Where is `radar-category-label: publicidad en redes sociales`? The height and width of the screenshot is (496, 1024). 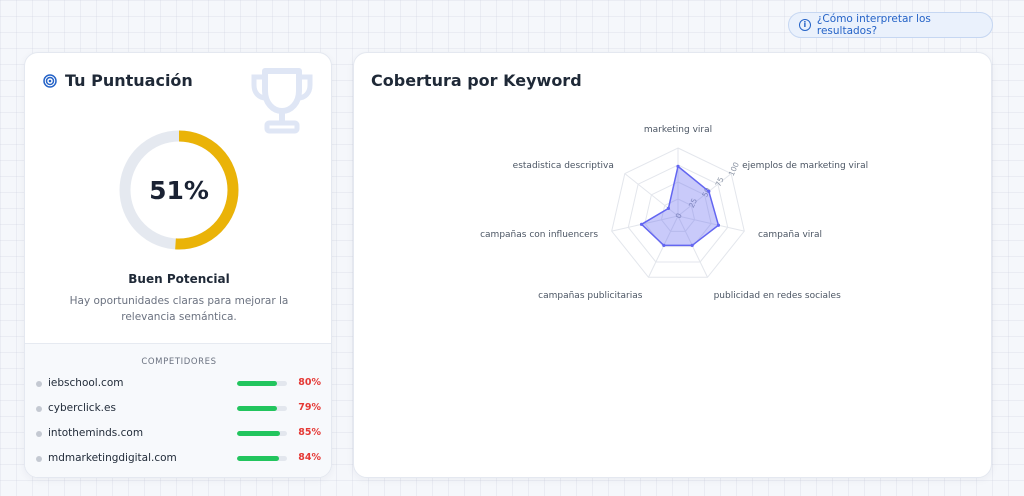 radar-category-label: publicidad en redes sociales is located at coordinates (778, 296).